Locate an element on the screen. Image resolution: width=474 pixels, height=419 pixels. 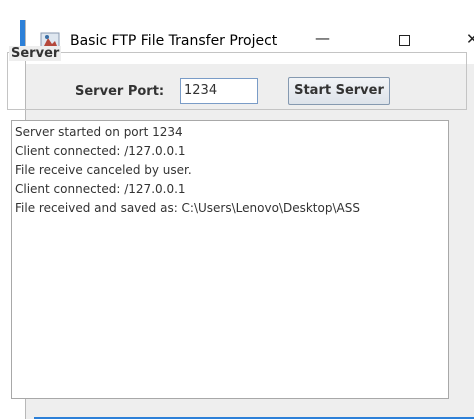
start-server-button: Start Server is located at coordinates (339, 91).